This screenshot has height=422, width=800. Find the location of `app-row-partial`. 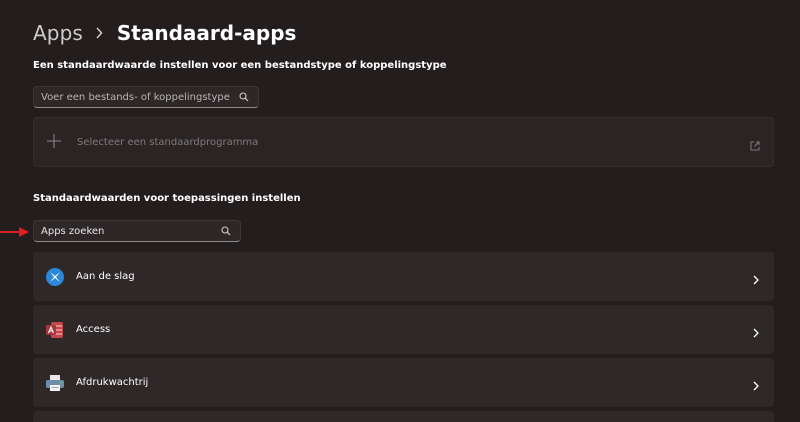

app-row-partial is located at coordinates (403, 416).